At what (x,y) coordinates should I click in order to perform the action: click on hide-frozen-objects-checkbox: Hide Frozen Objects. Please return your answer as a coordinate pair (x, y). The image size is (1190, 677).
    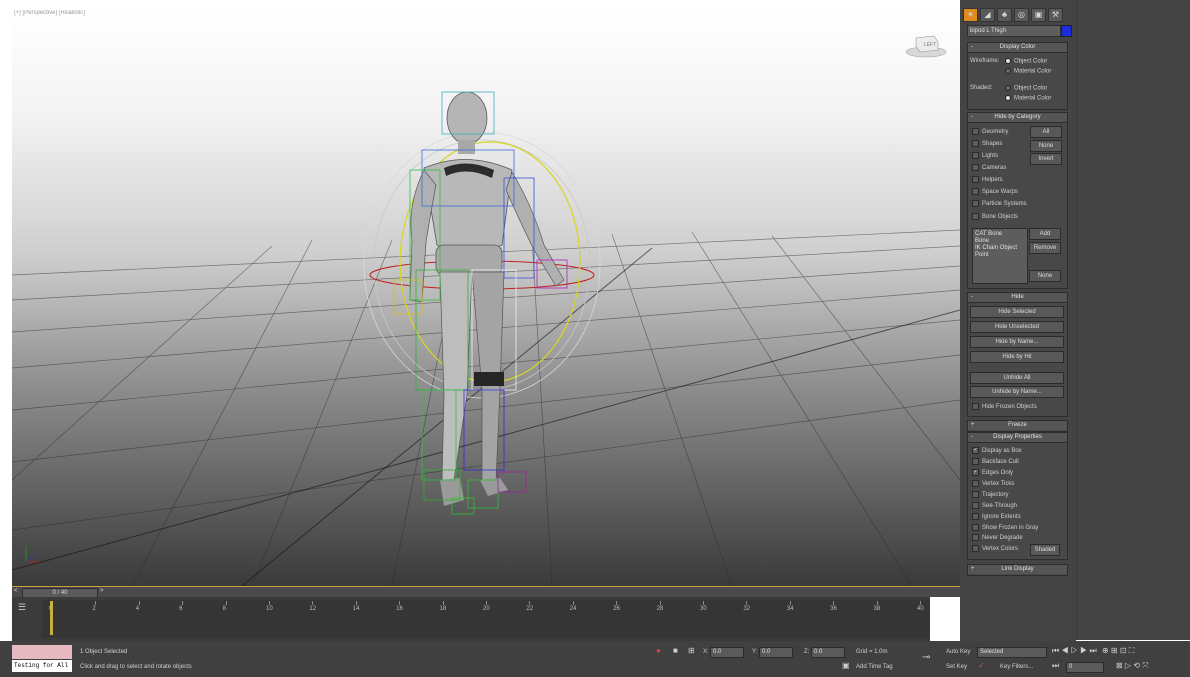
    Looking at the image, I should click on (1004, 406).